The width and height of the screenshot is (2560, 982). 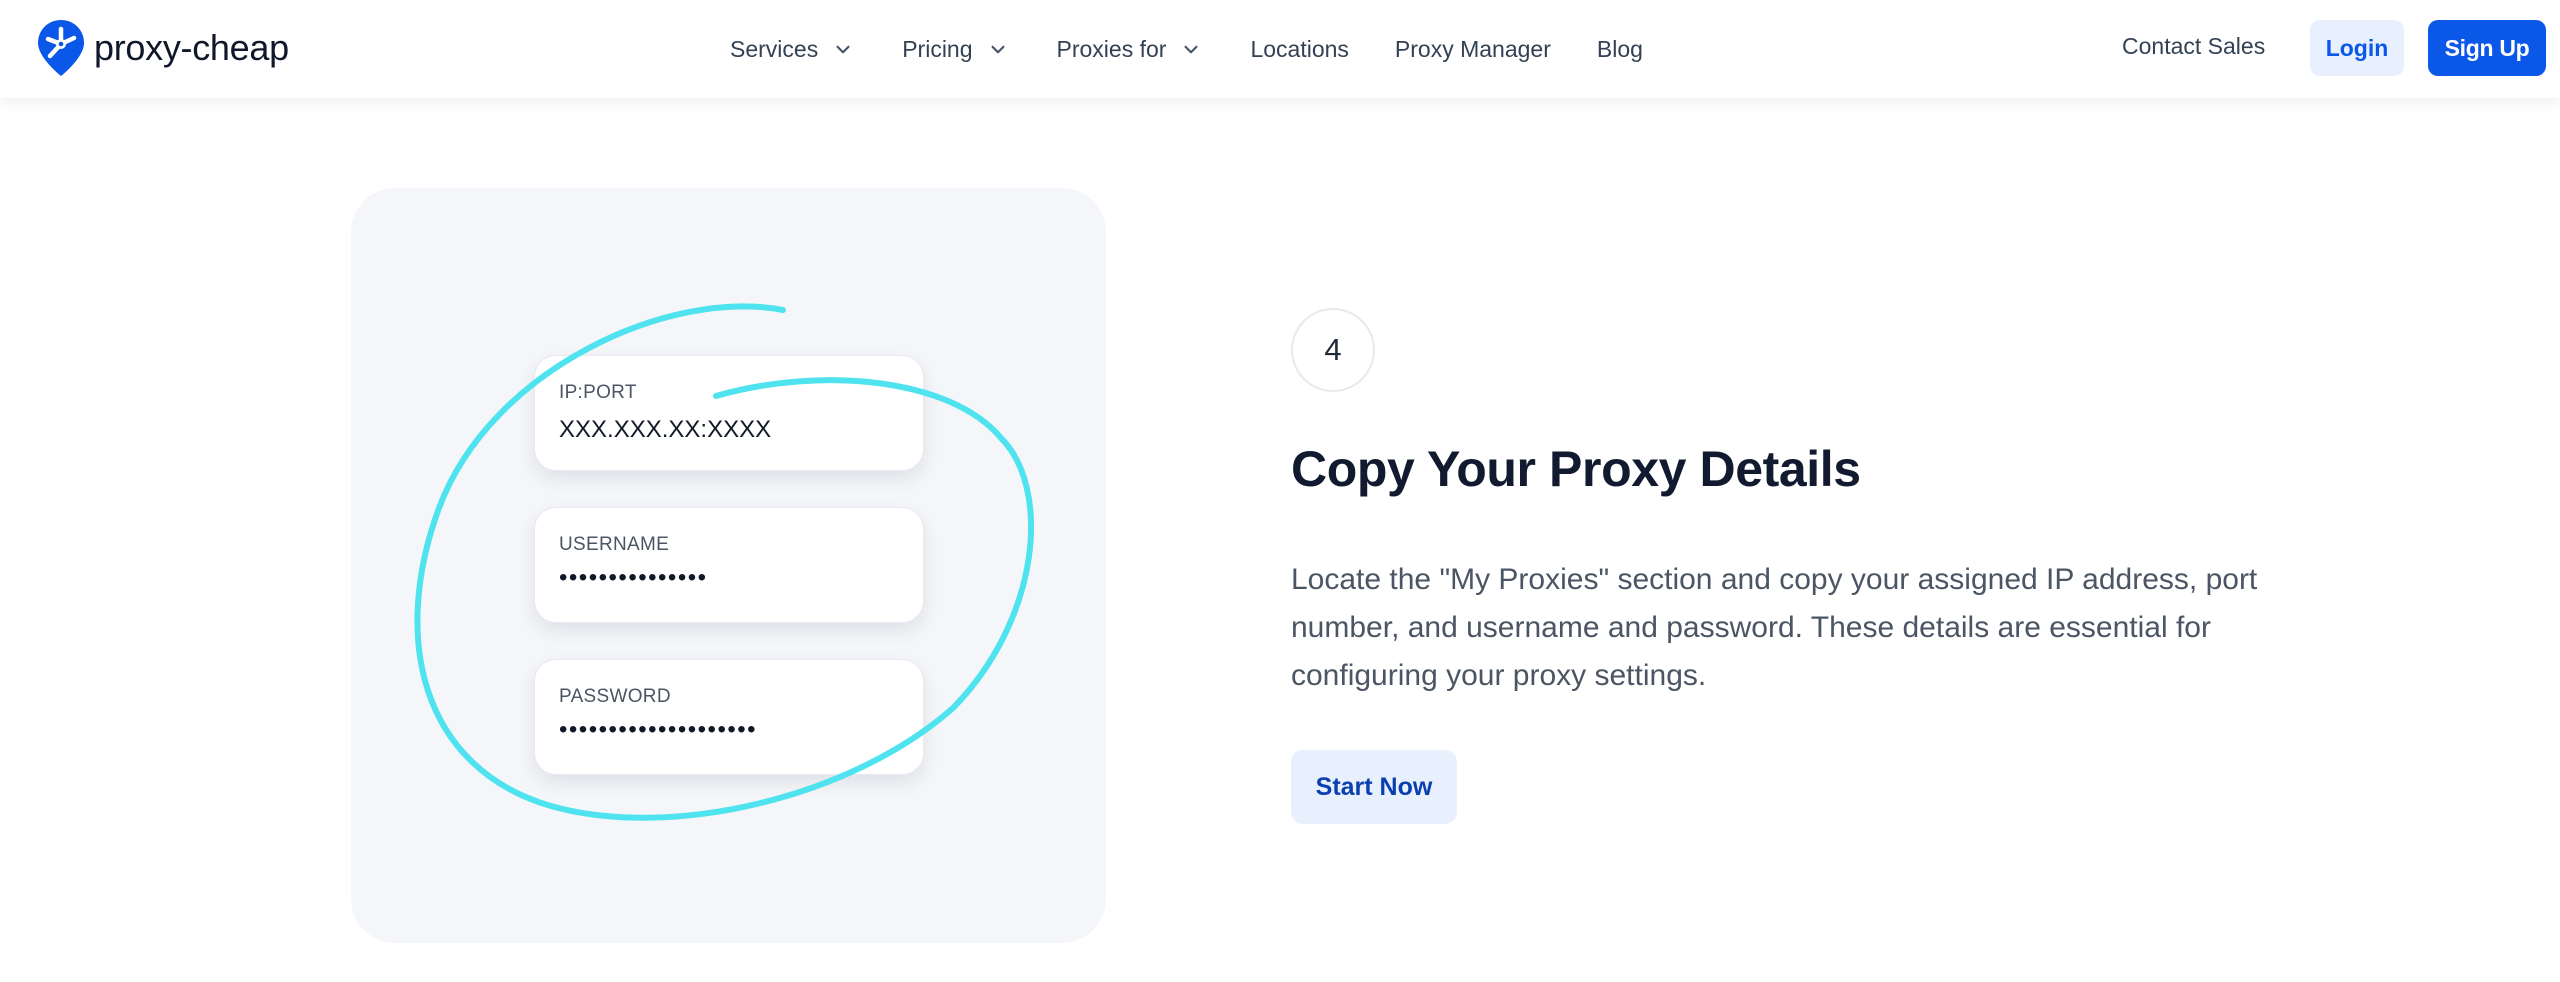 I want to click on password-field: PASSWORD ••••••••••••••••••••, so click(x=729, y=717).